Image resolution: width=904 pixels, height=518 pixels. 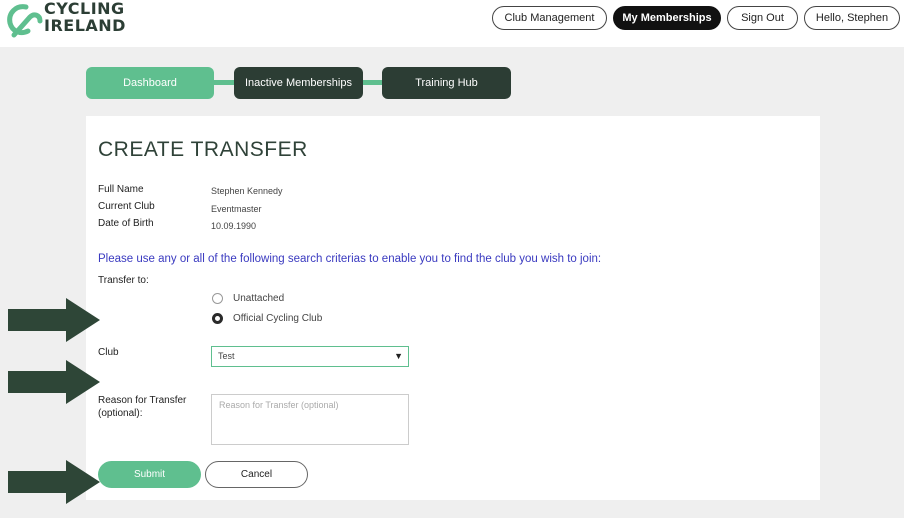 What do you see at coordinates (142, 400) in the screenshot?
I see `reason-label-line-1: Reason for Transfer` at bounding box center [142, 400].